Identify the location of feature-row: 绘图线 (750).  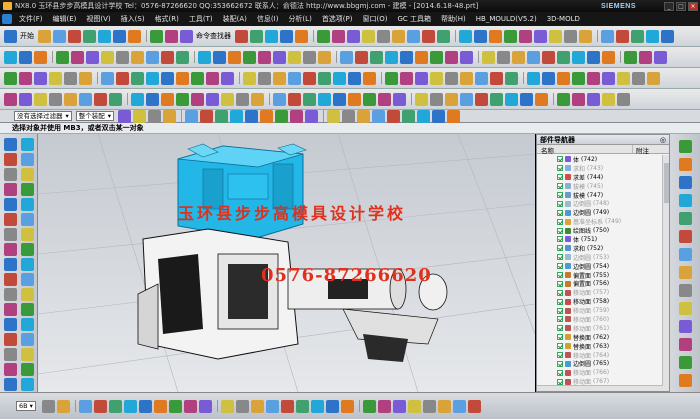
(600, 230).